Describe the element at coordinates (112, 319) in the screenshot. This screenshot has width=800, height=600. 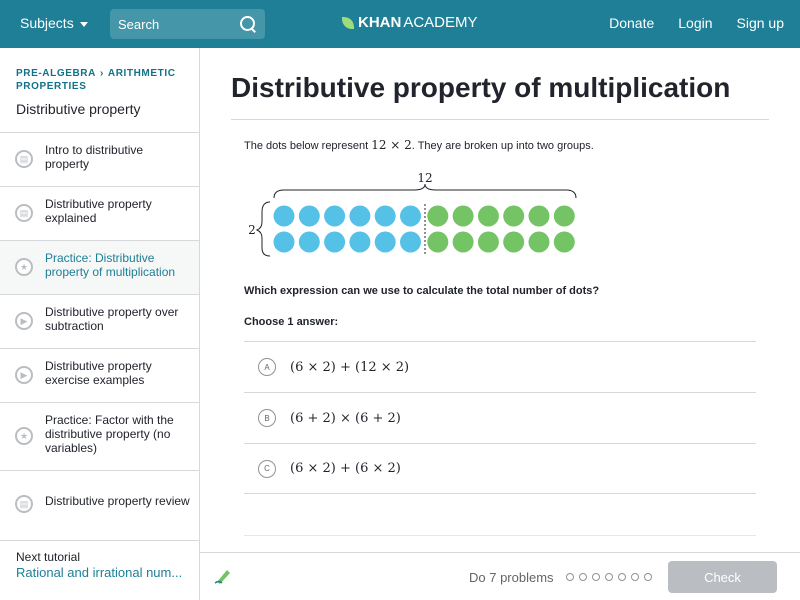
I see `sidebar-item-label: Distributive property over subtraction` at that location.